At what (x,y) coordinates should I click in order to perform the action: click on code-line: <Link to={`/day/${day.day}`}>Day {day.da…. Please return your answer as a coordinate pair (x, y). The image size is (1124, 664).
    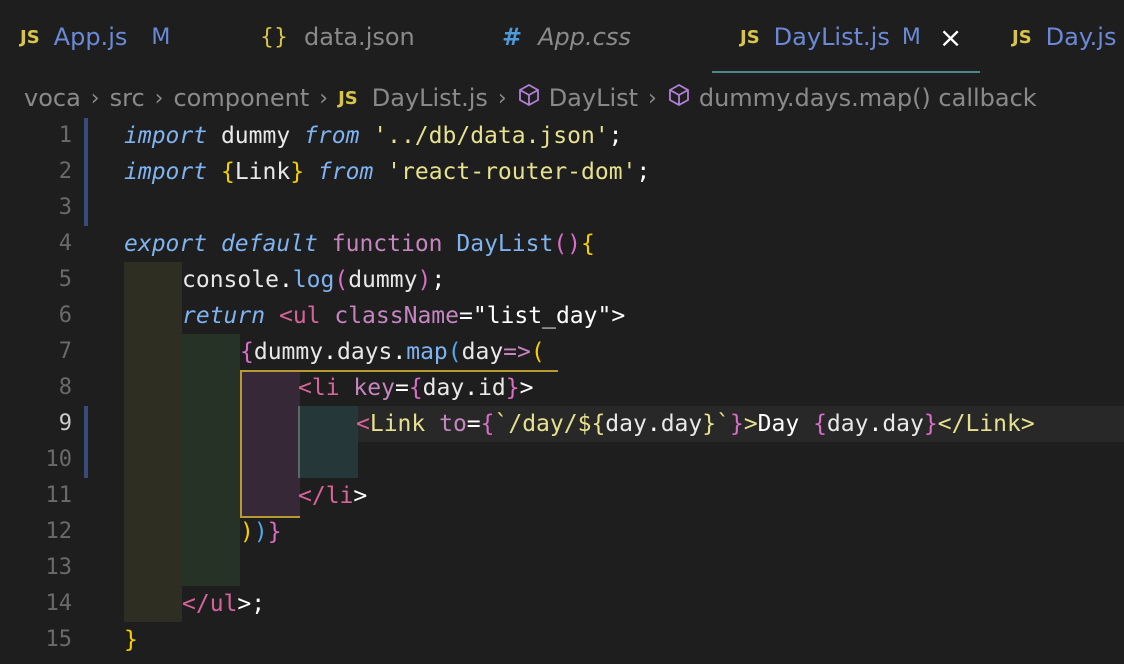
    Looking at the image, I should click on (695, 424).